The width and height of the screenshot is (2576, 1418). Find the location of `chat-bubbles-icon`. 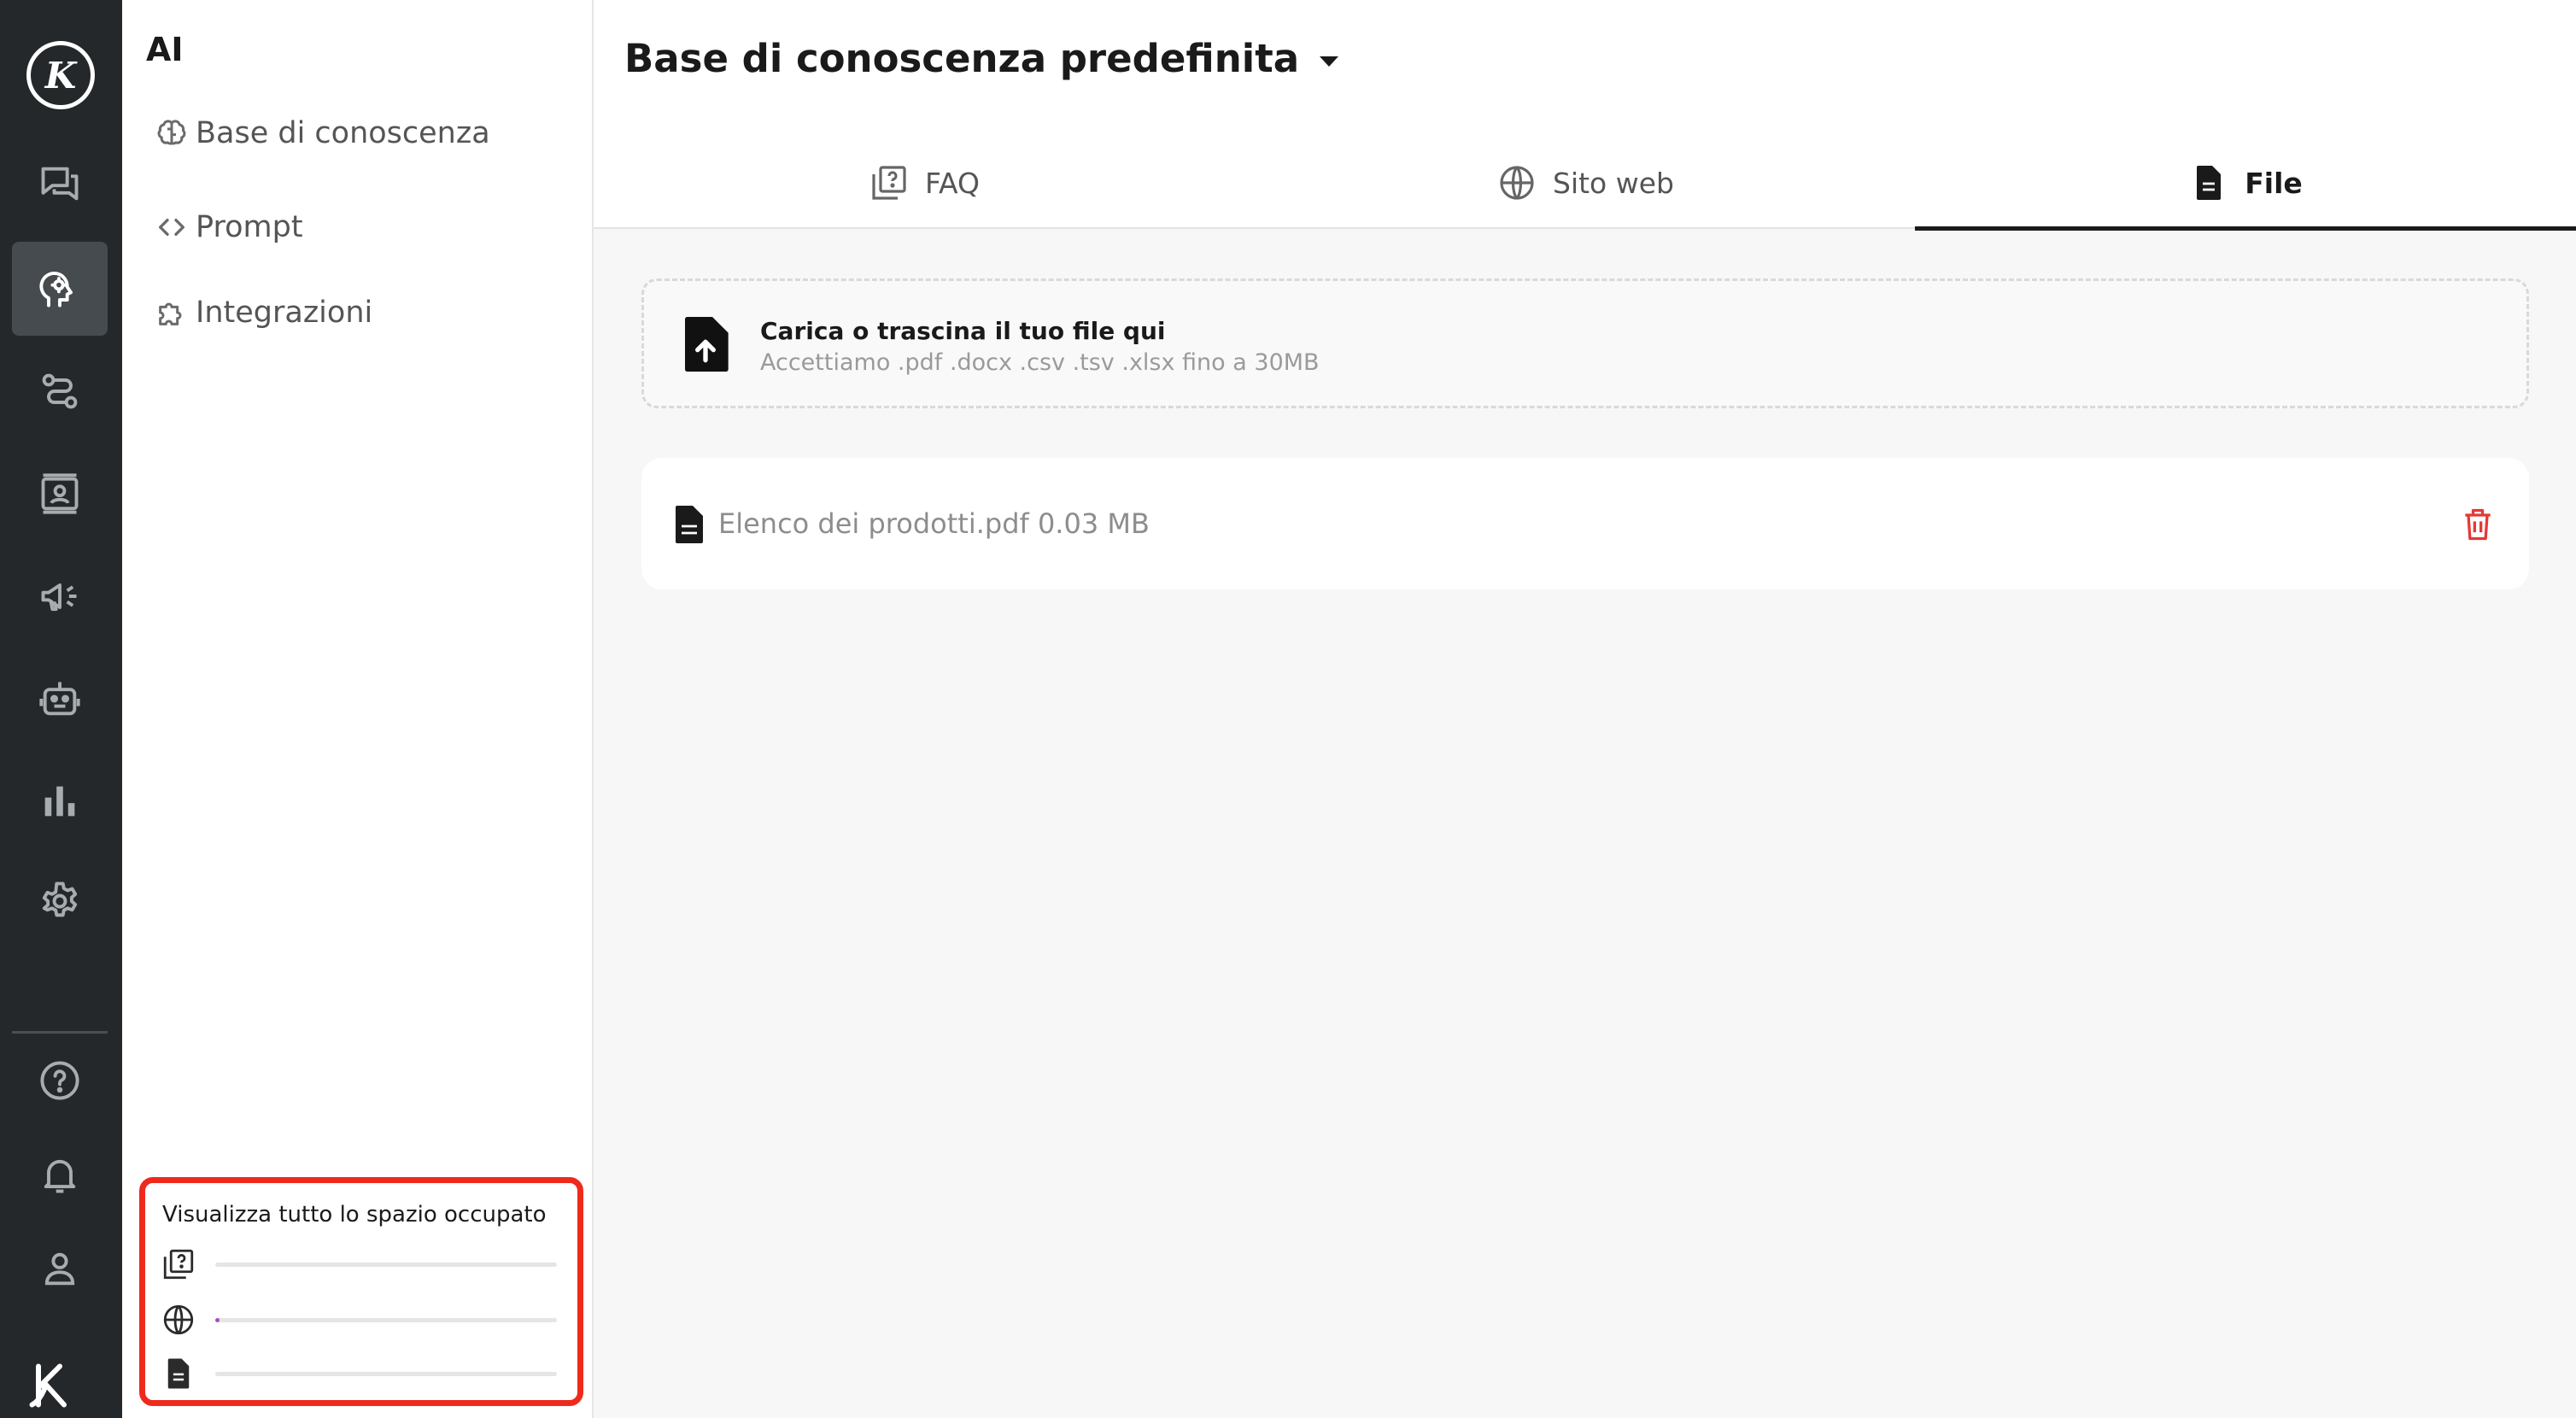

chat-bubbles-icon is located at coordinates (60, 184).